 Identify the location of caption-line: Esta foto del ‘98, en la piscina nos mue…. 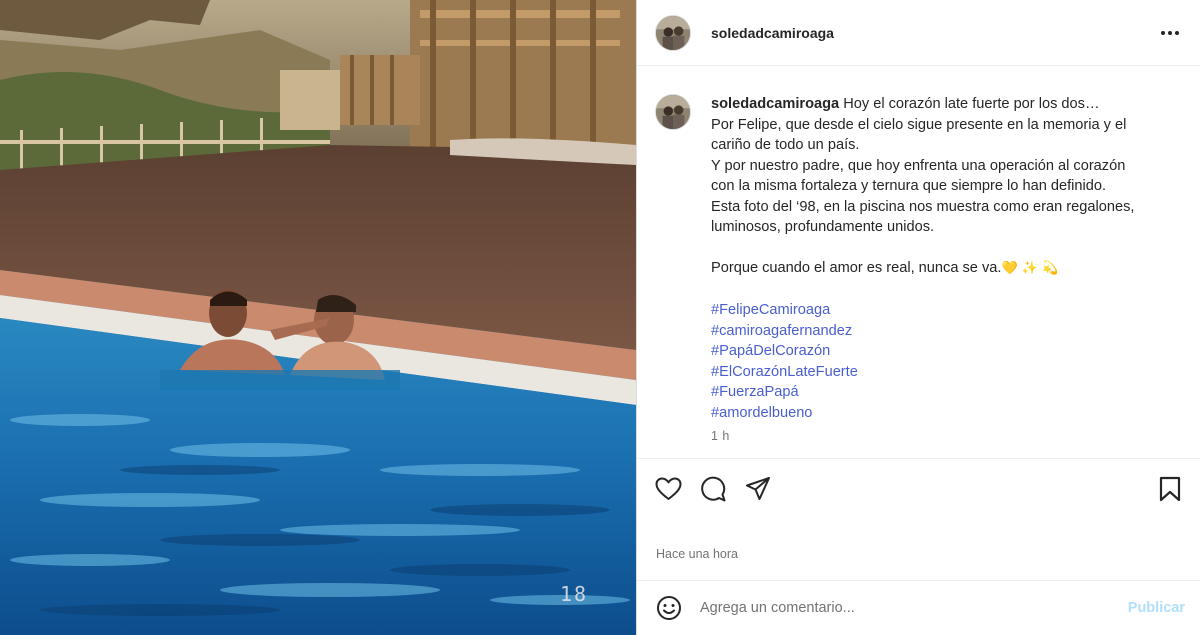
(923, 206).